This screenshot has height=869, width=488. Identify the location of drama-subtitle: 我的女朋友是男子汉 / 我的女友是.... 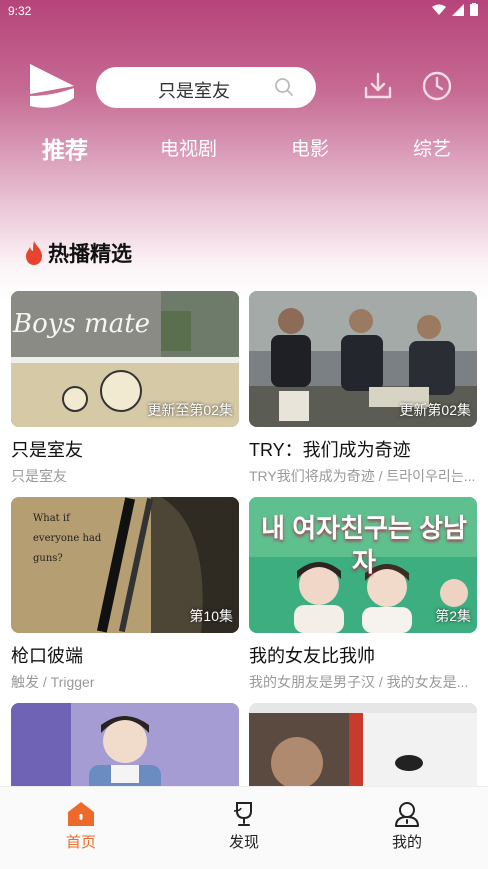
(359, 682).